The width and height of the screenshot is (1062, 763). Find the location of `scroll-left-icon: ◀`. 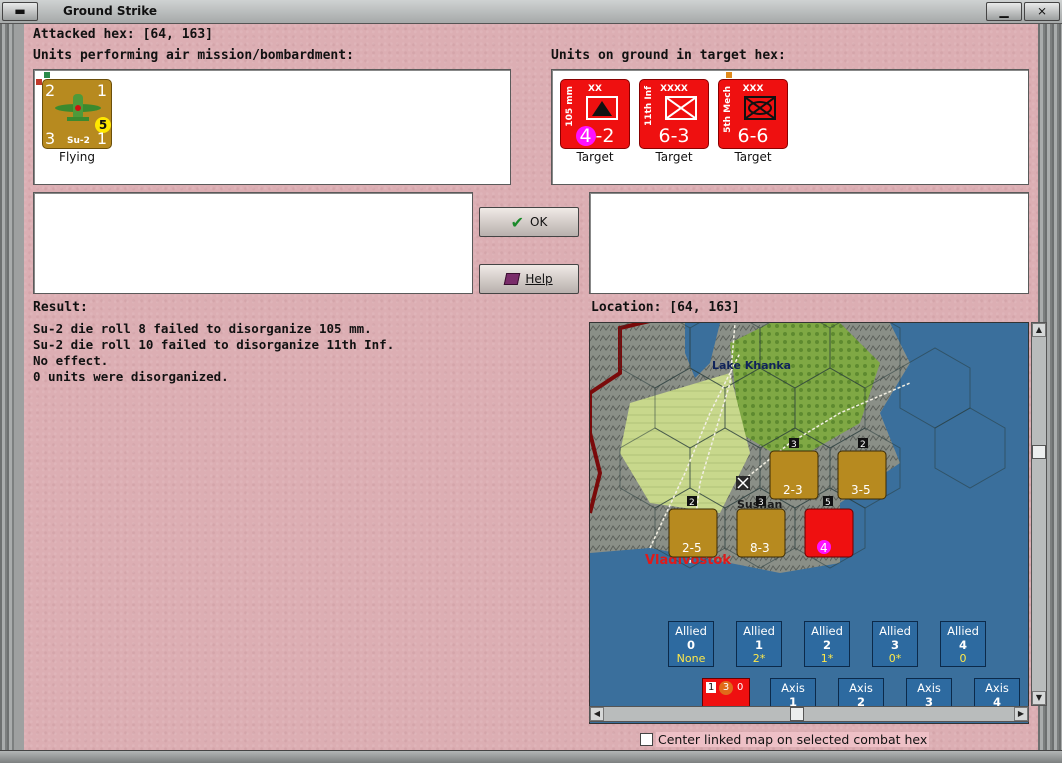

scroll-left-icon: ◀ is located at coordinates (597, 714).